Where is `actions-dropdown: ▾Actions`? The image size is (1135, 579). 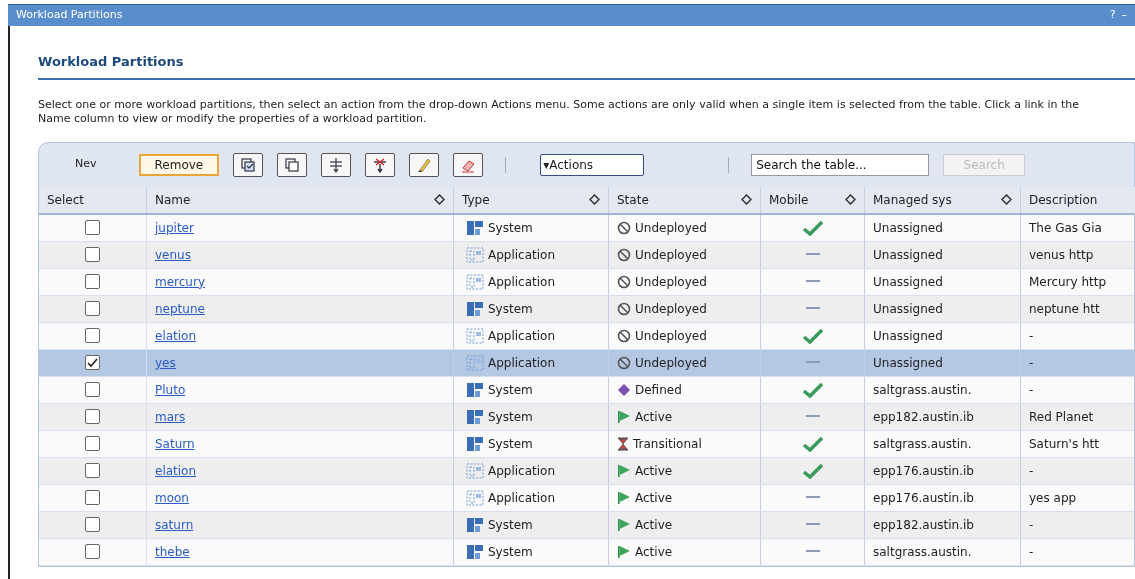
actions-dropdown: ▾Actions is located at coordinates (592, 164).